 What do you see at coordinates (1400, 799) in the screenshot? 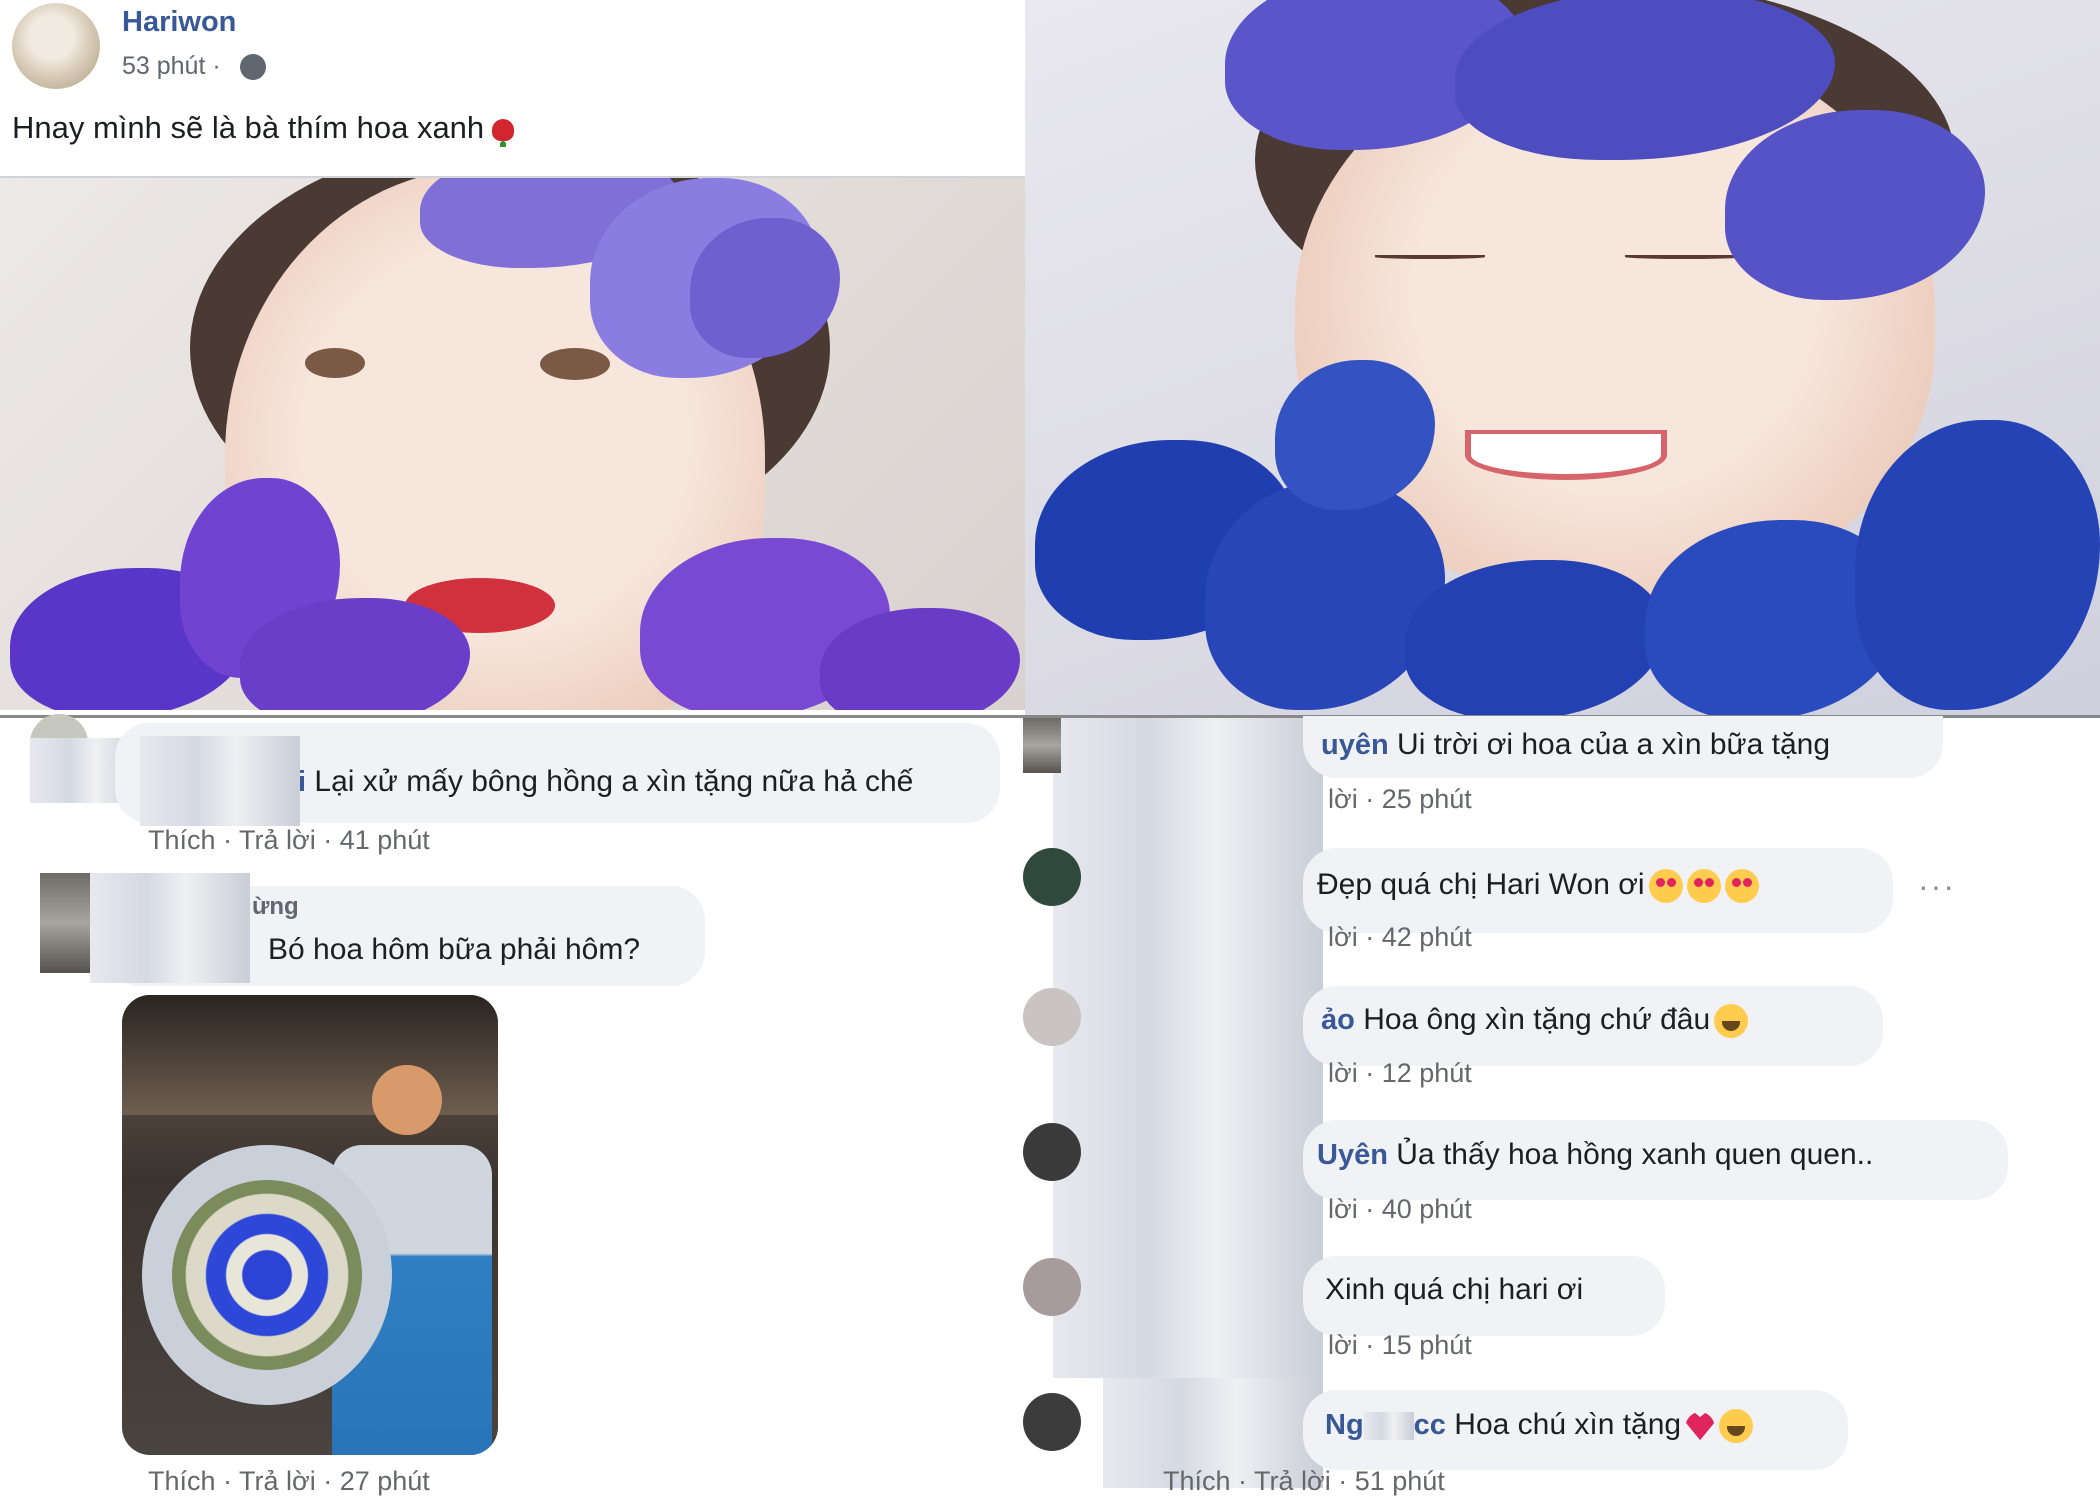
I see `comment-actions: lời · 25 phút` at bounding box center [1400, 799].